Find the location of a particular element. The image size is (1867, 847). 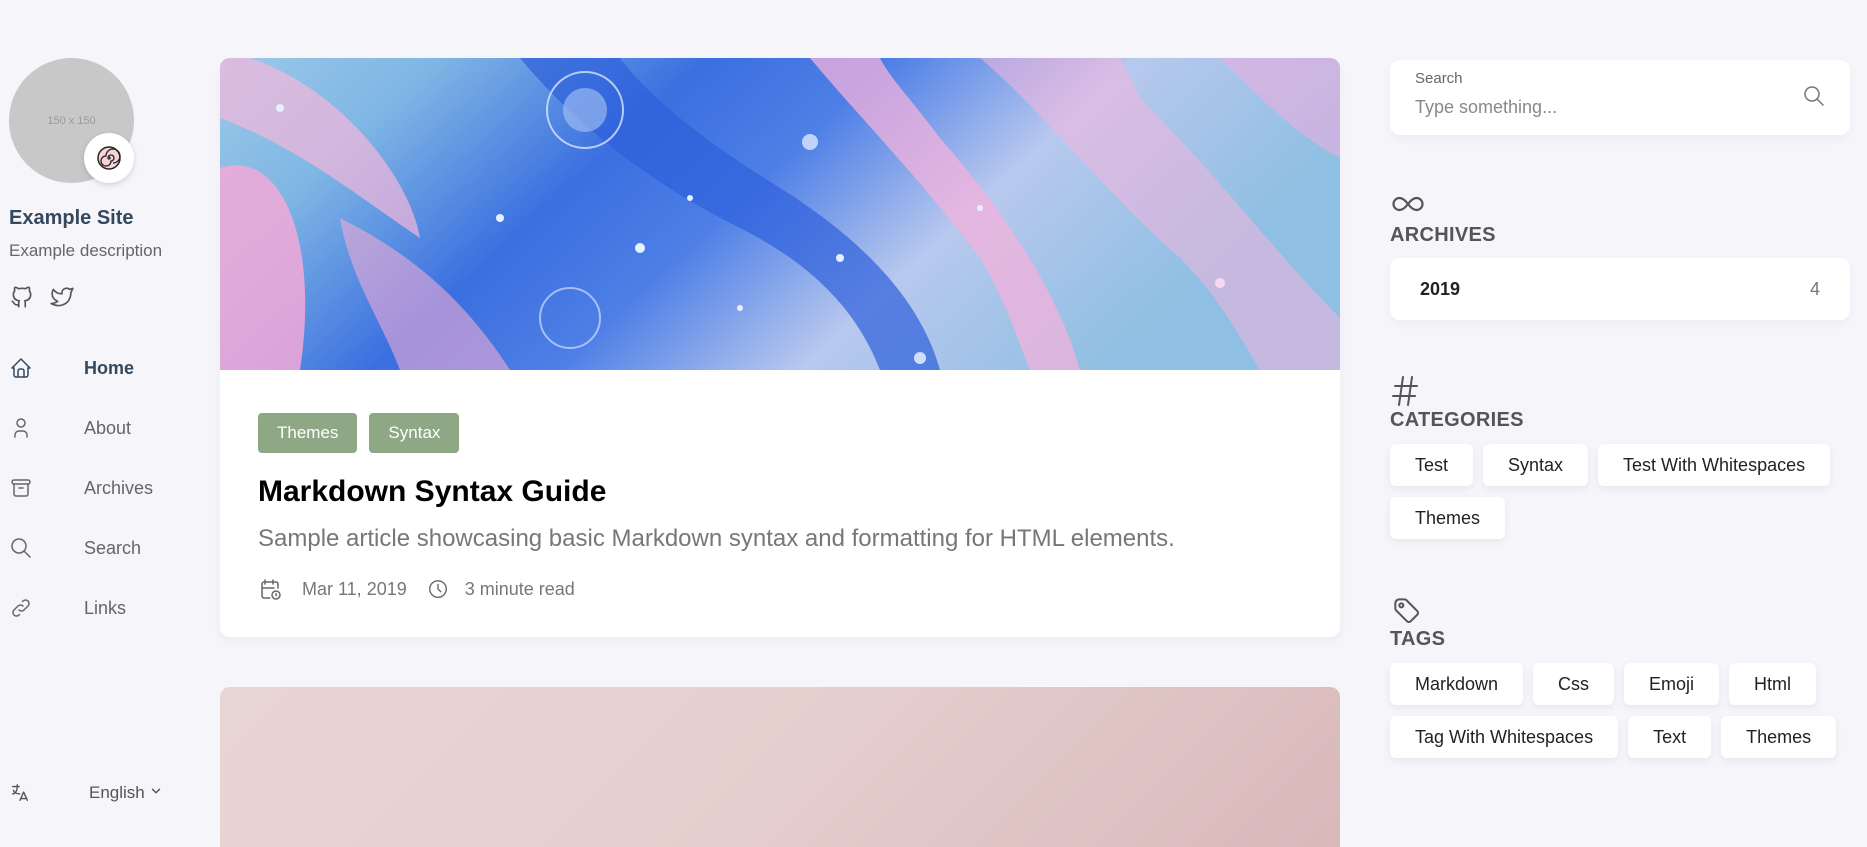

category-chip-test-with-whitespaces: Test With Whitespaces is located at coordinates (1714, 465).